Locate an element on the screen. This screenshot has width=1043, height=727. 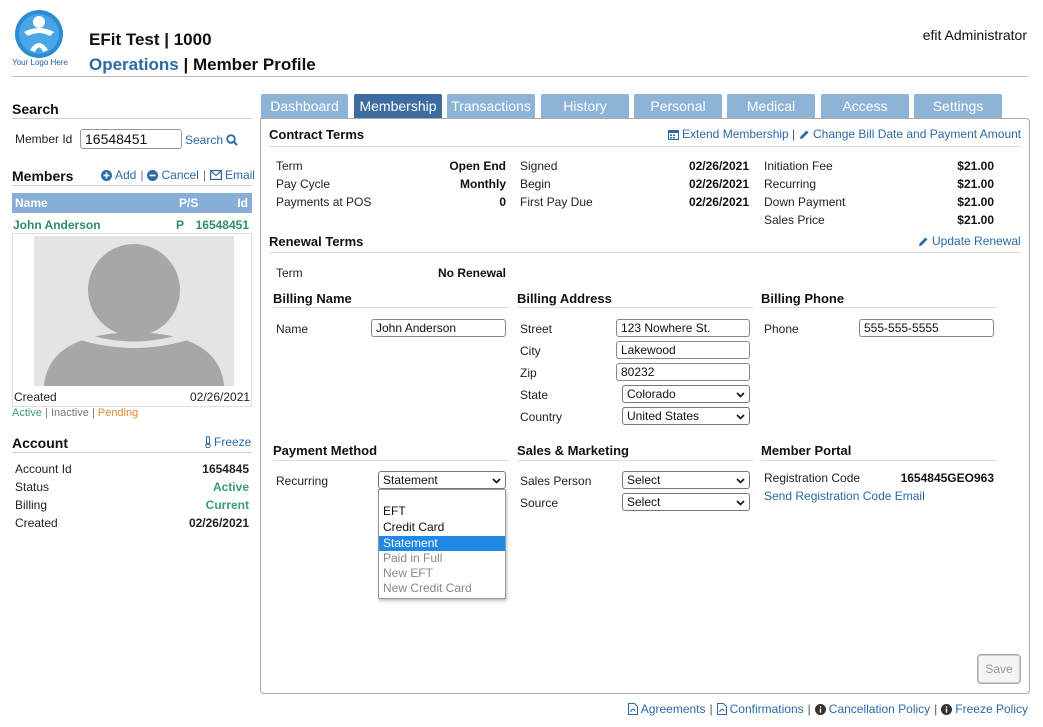
zip-label: Zip is located at coordinates (528, 373).